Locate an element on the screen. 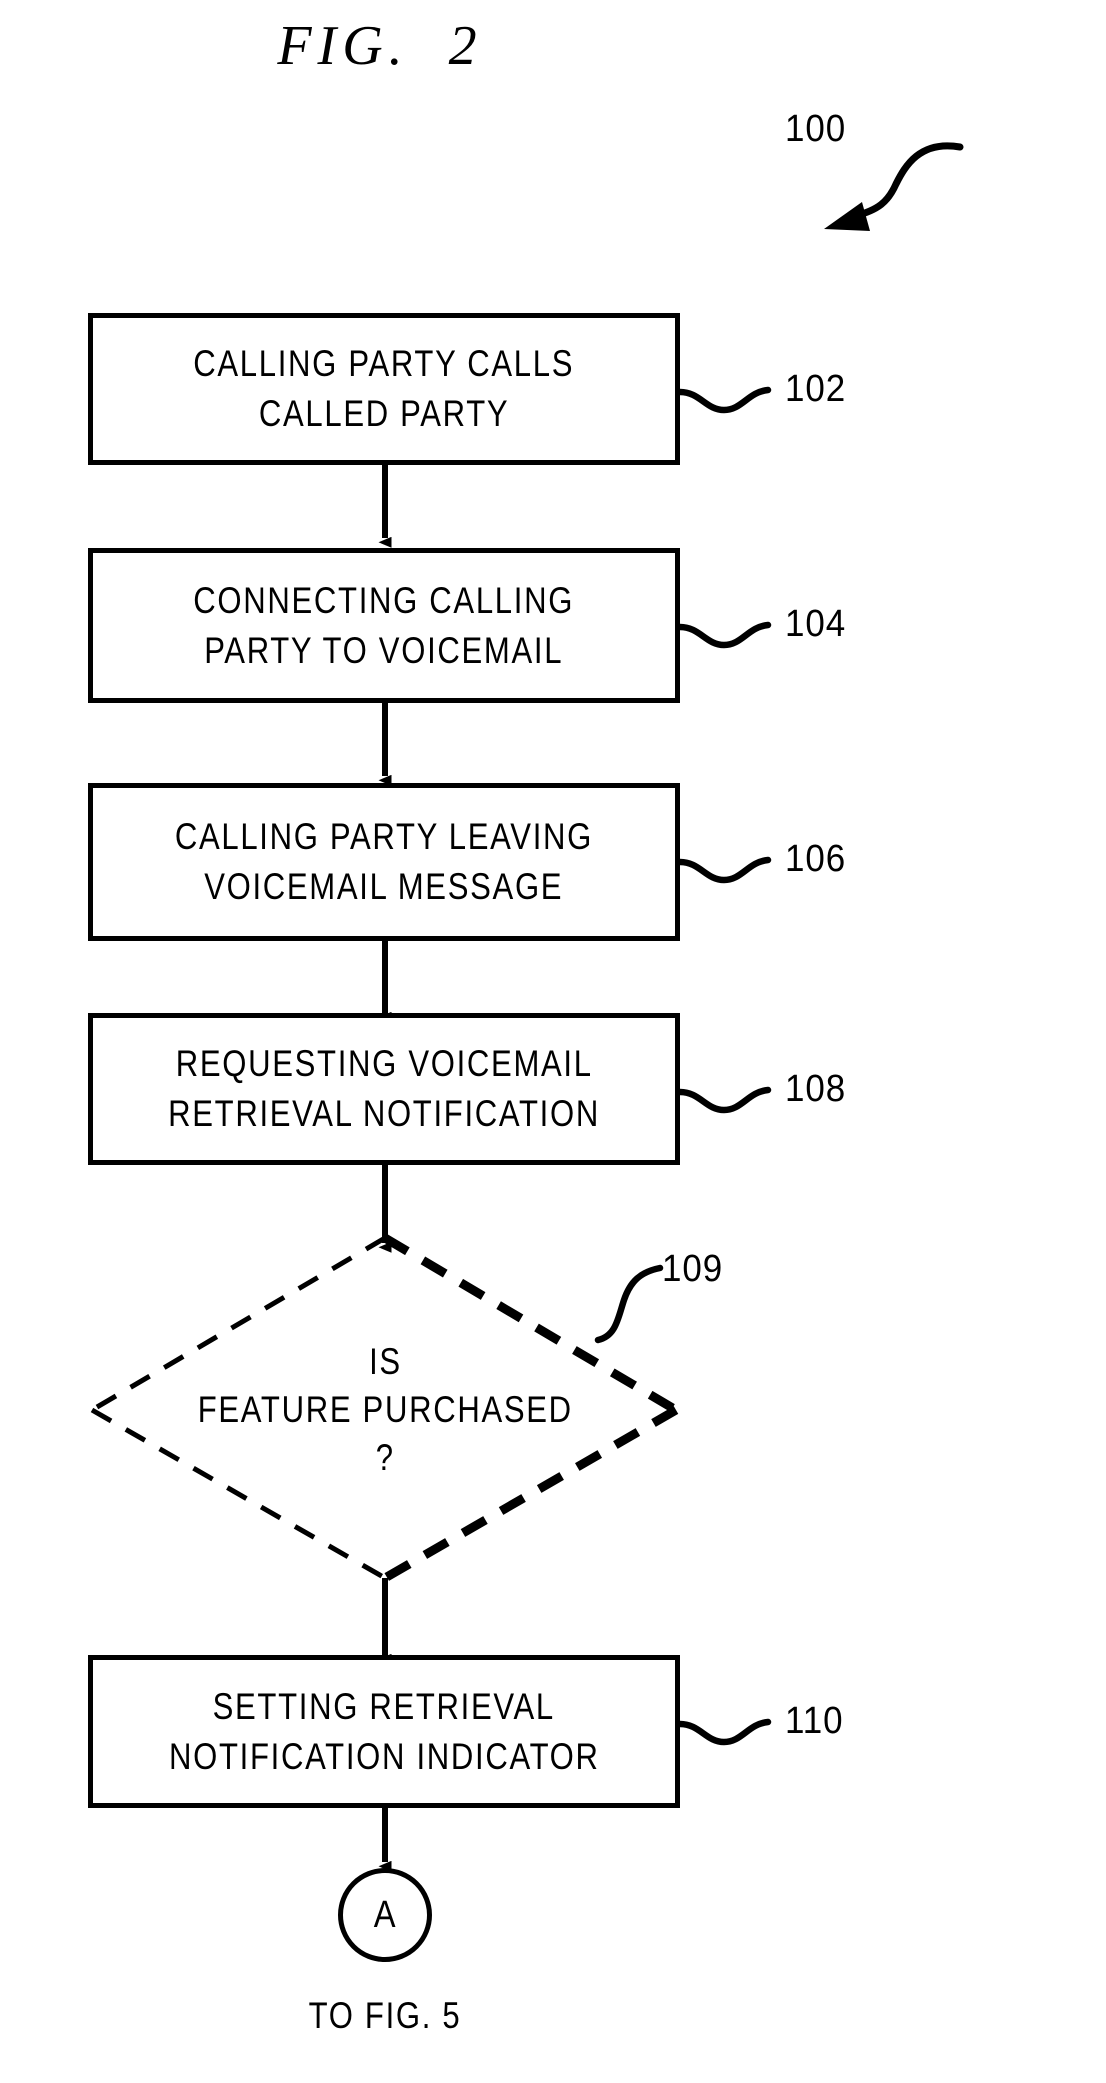 This screenshot has height=2083, width=1106. reference-numeral-108: 108 is located at coordinates (816, 1089).